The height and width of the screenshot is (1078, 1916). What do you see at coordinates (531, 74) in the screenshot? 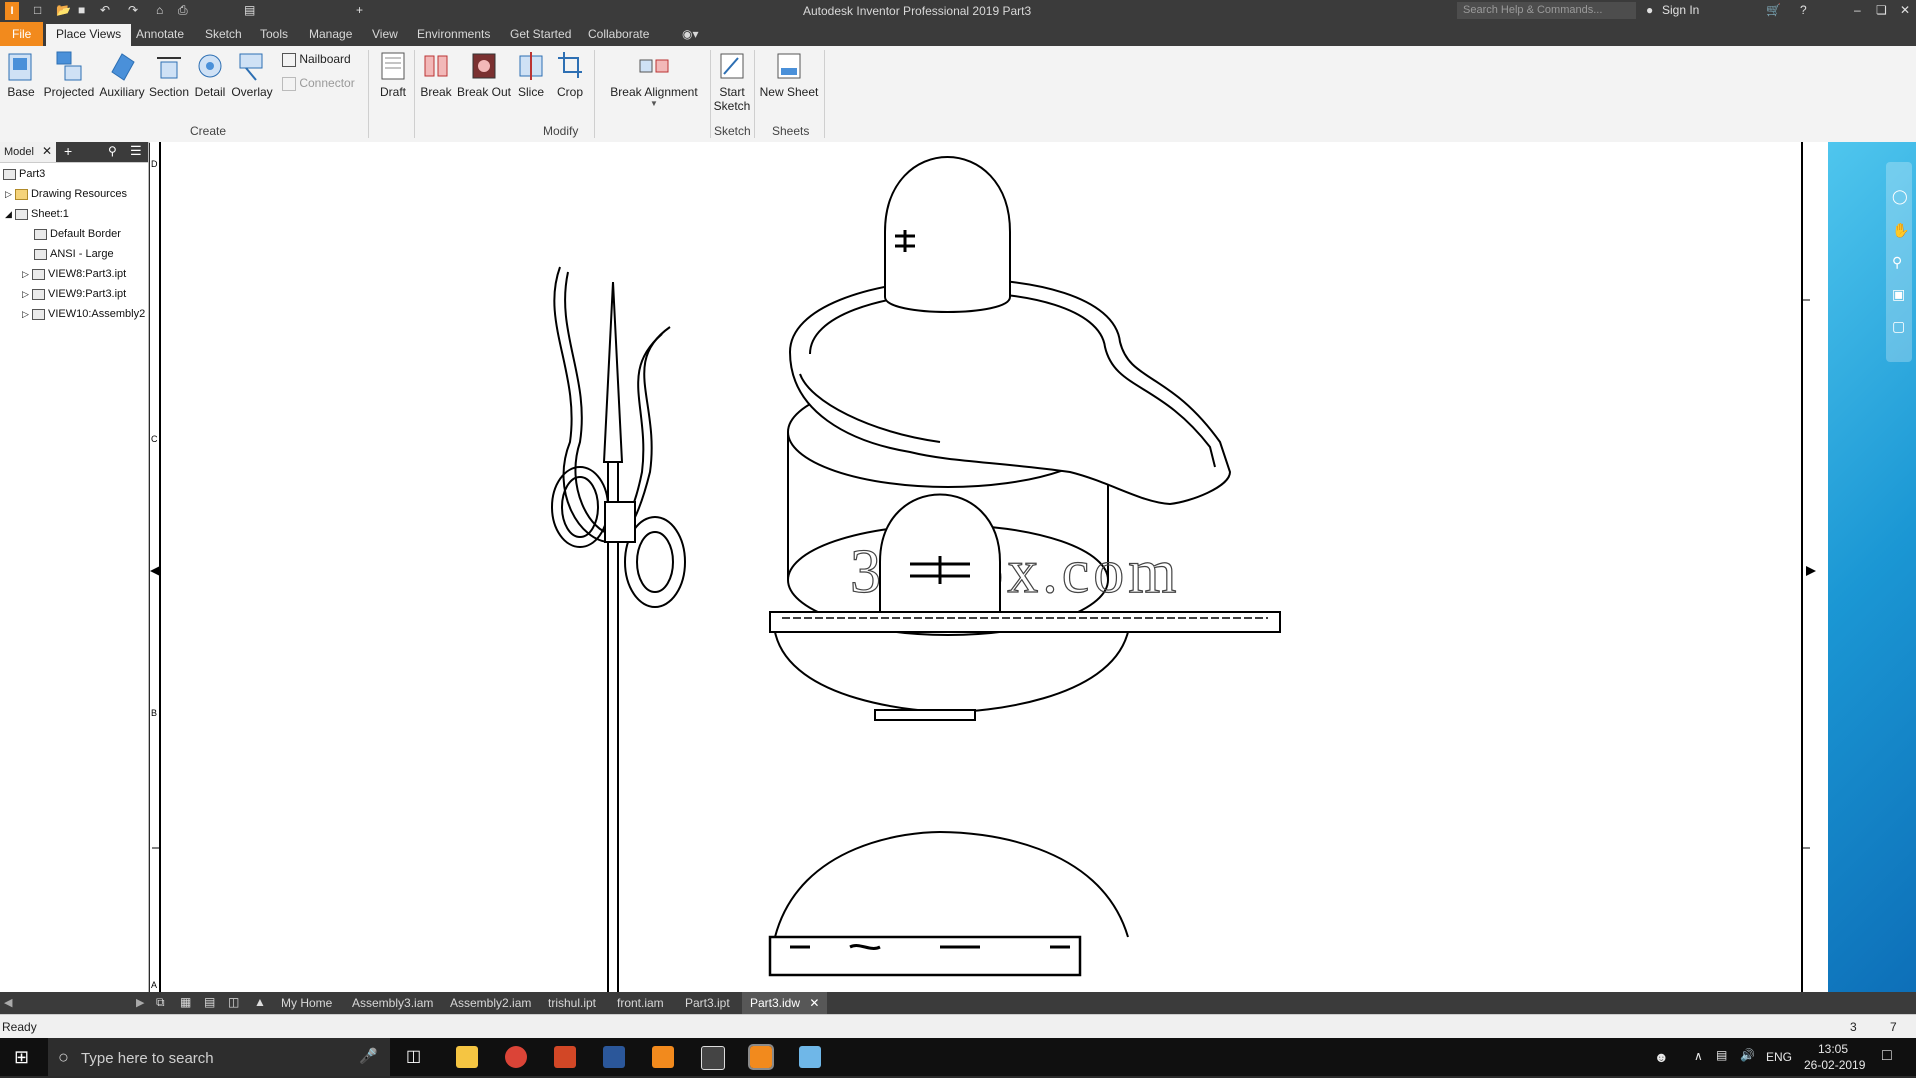
I see `slice-button: Slice` at bounding box center [531, 74].